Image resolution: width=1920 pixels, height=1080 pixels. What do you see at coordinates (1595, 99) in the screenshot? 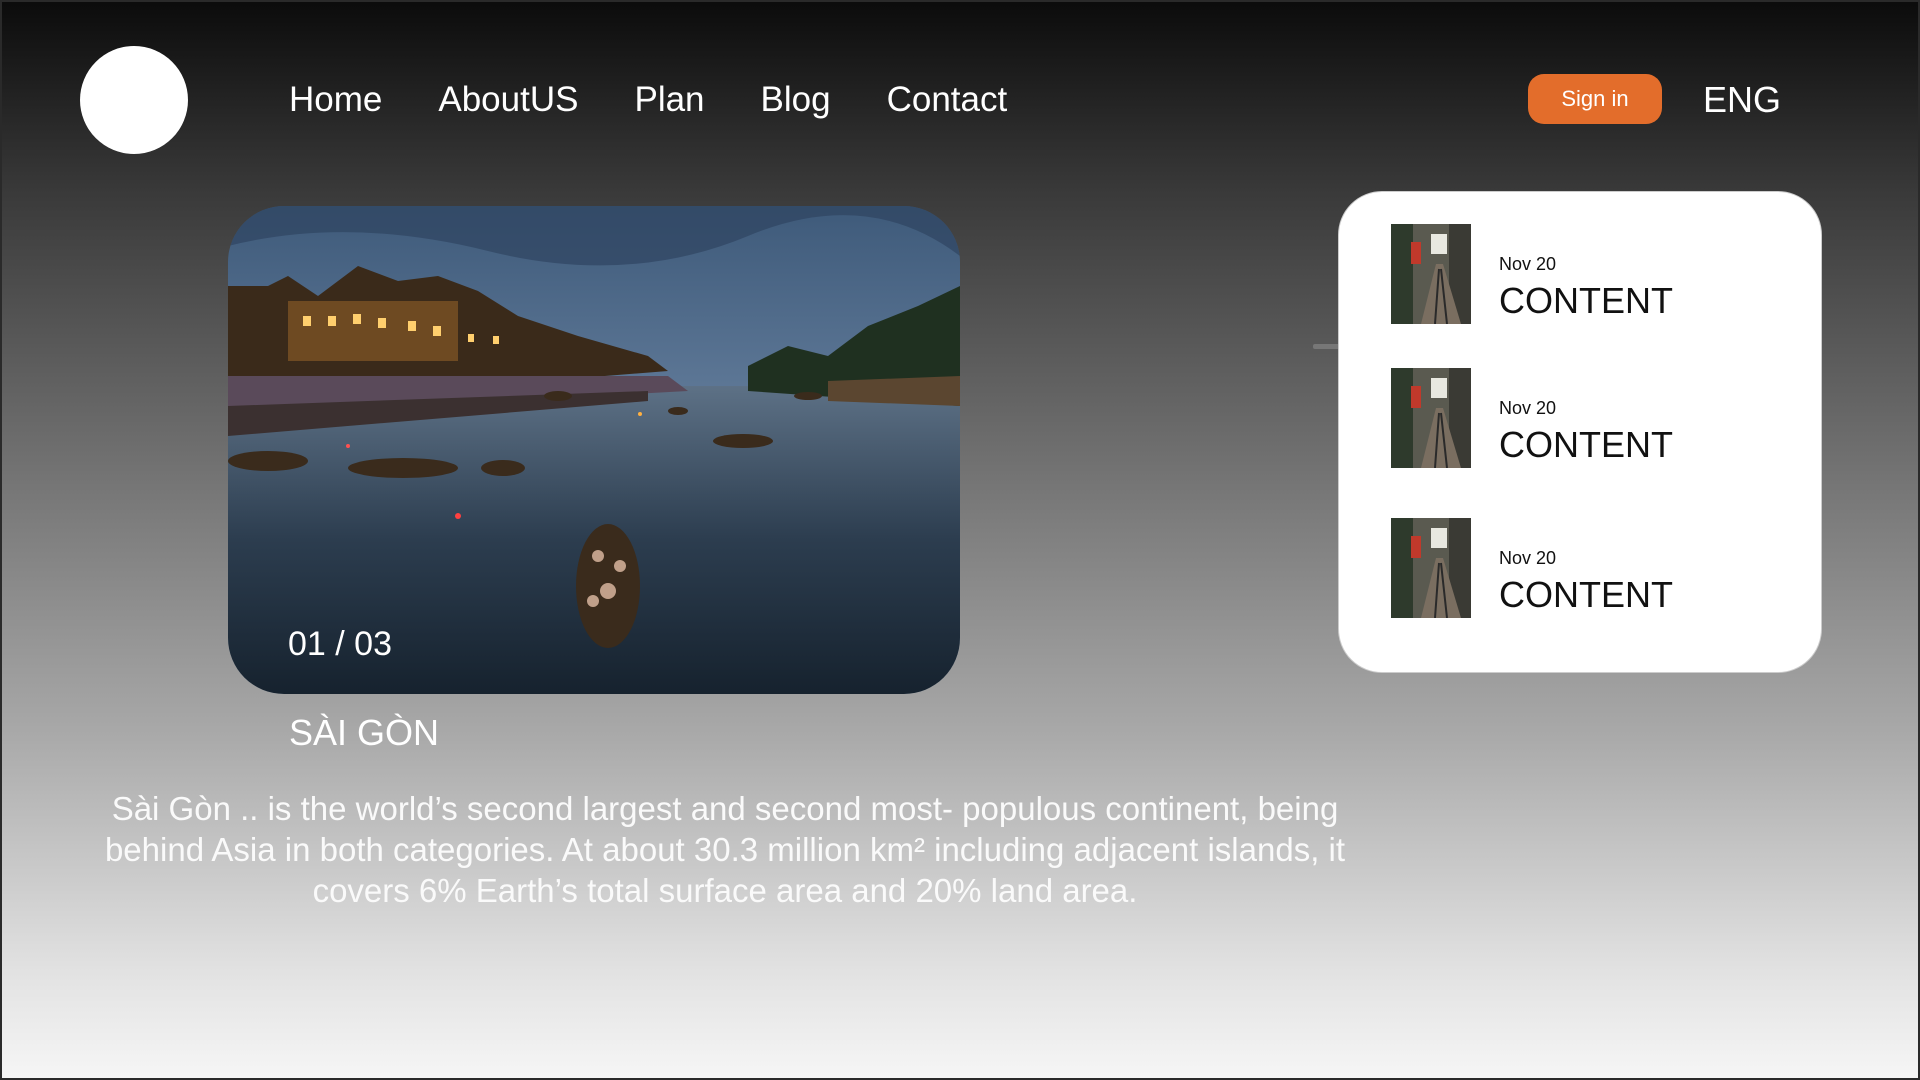
I see `sign-in-button: Sign in` at bounding box center [1595, 99].